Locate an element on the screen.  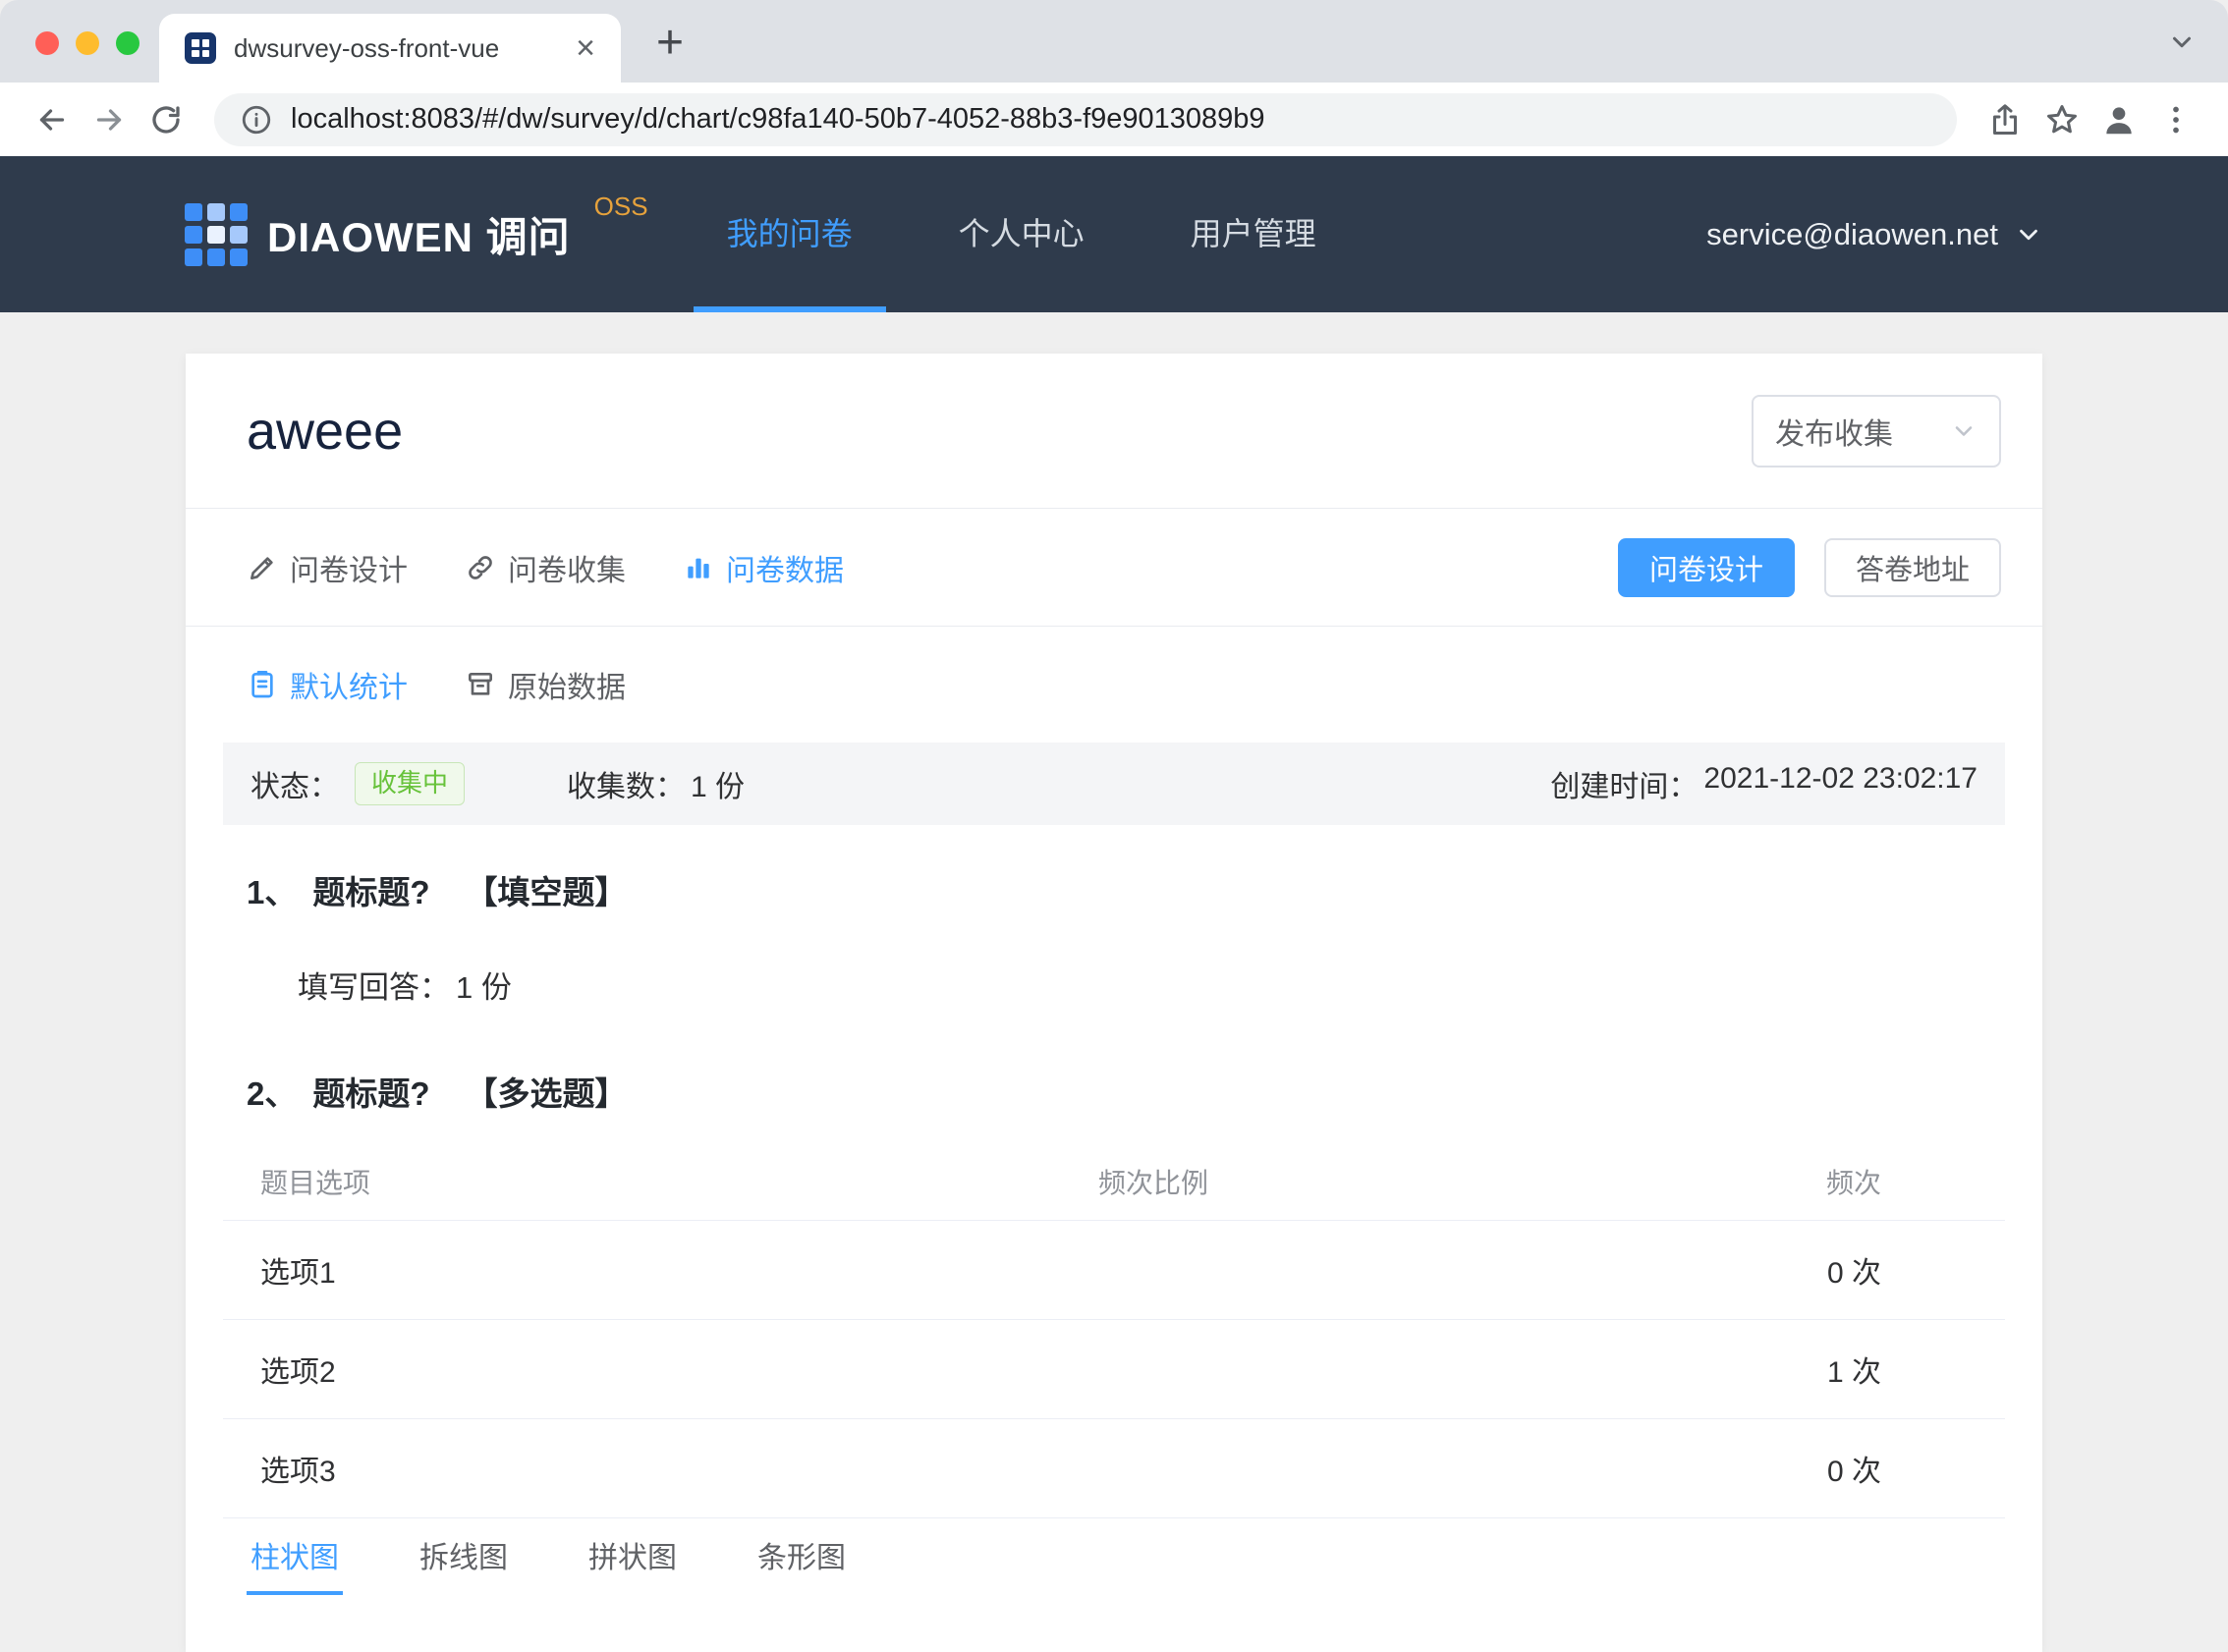
browser-tab-strip: dwsurvey-oss-front-vue × + is located at coordinates (1114, 41).